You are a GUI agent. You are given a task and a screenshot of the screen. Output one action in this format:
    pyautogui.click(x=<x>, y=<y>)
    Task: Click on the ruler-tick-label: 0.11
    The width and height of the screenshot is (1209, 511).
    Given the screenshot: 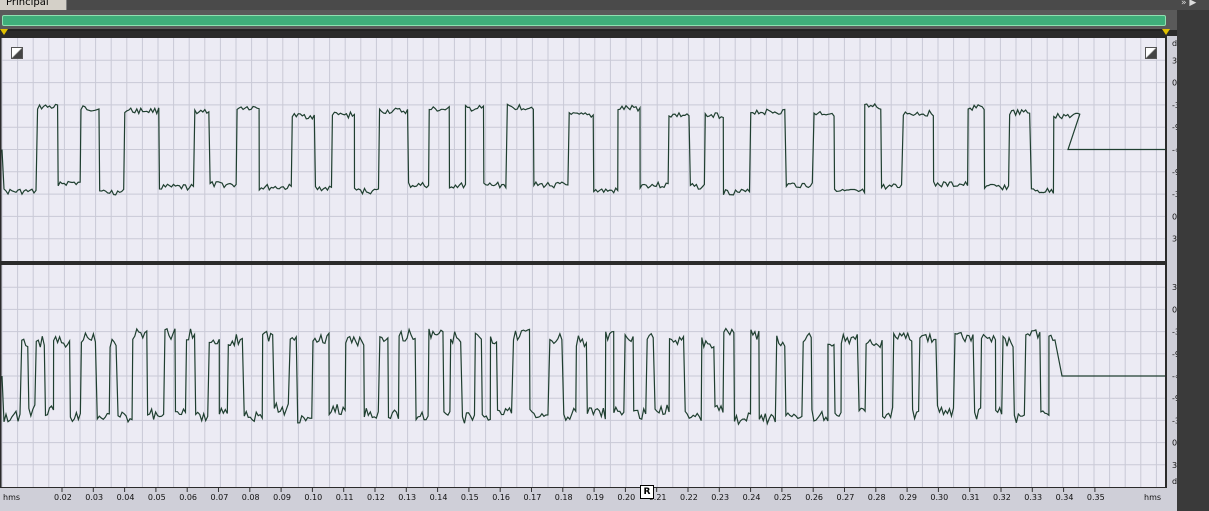 What is the action you would take?
    pyautogui.click(x=345, y=497)
    